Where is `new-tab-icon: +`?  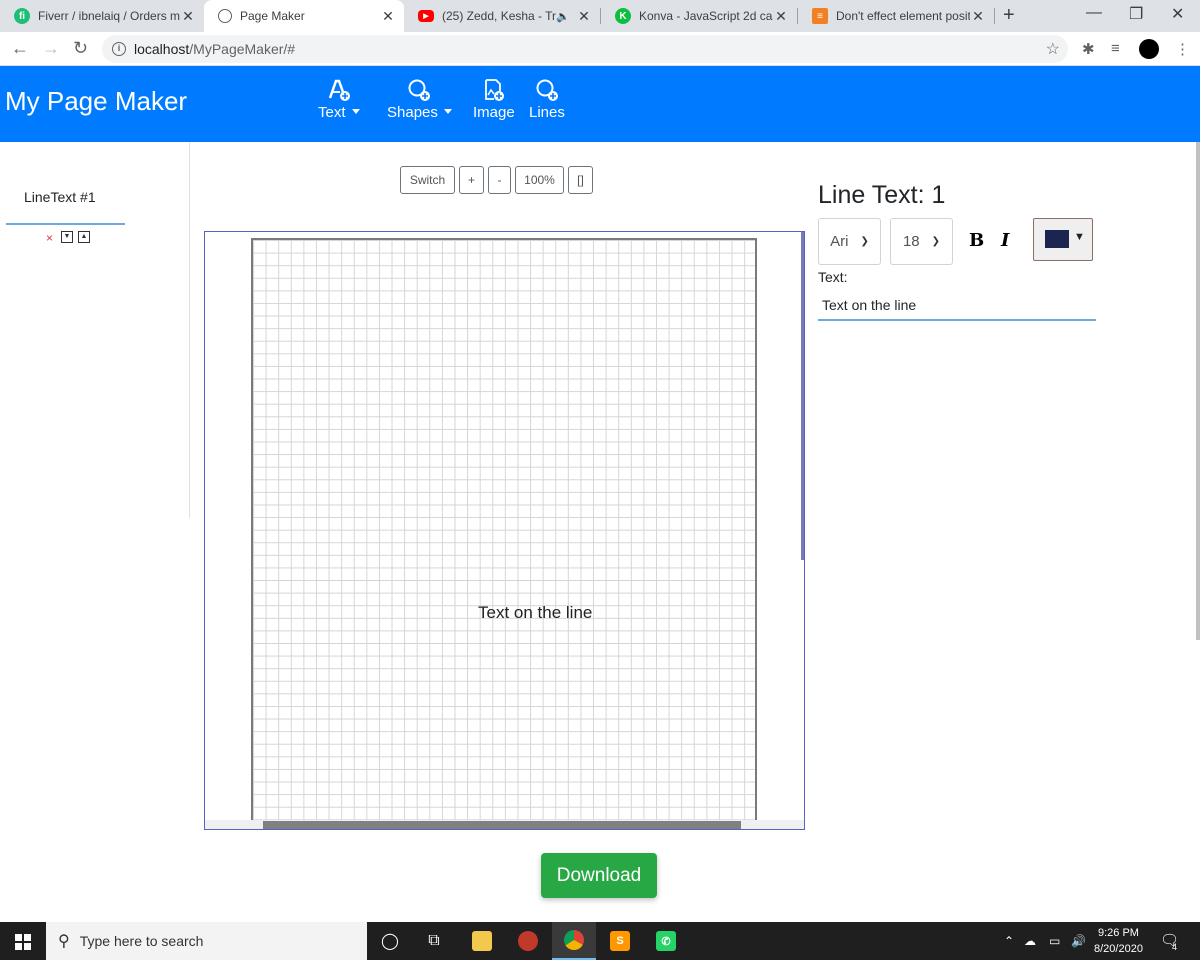
new-tab-icon: + is located at coordinates (1009, 15).